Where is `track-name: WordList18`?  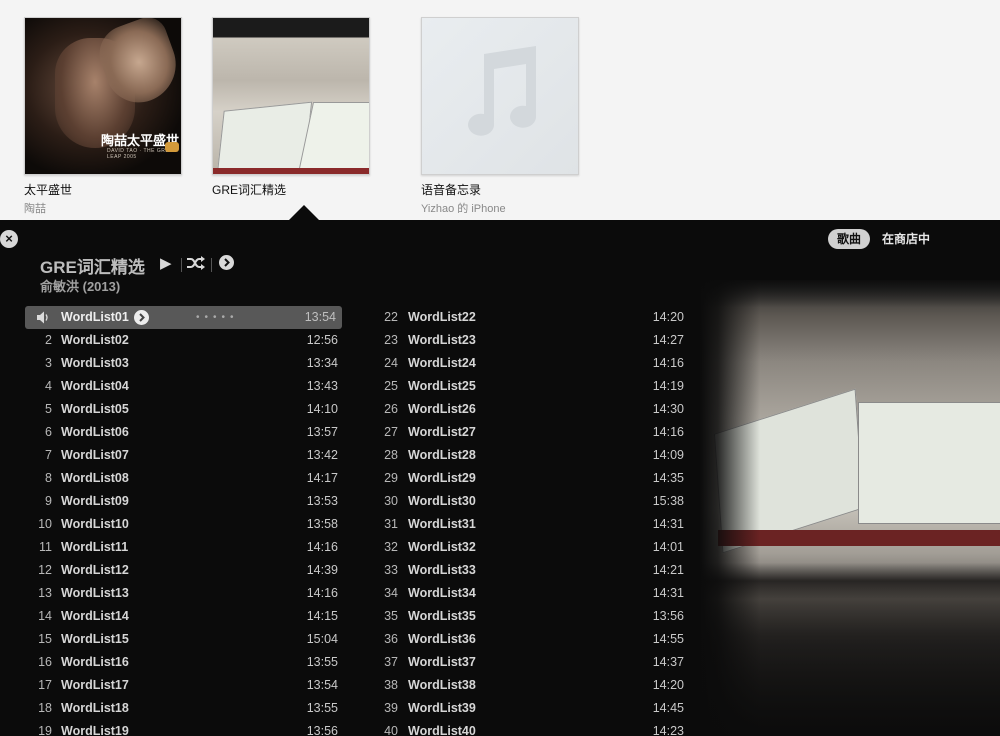 track-name: WordList18 is located at coordinates (95, 708).